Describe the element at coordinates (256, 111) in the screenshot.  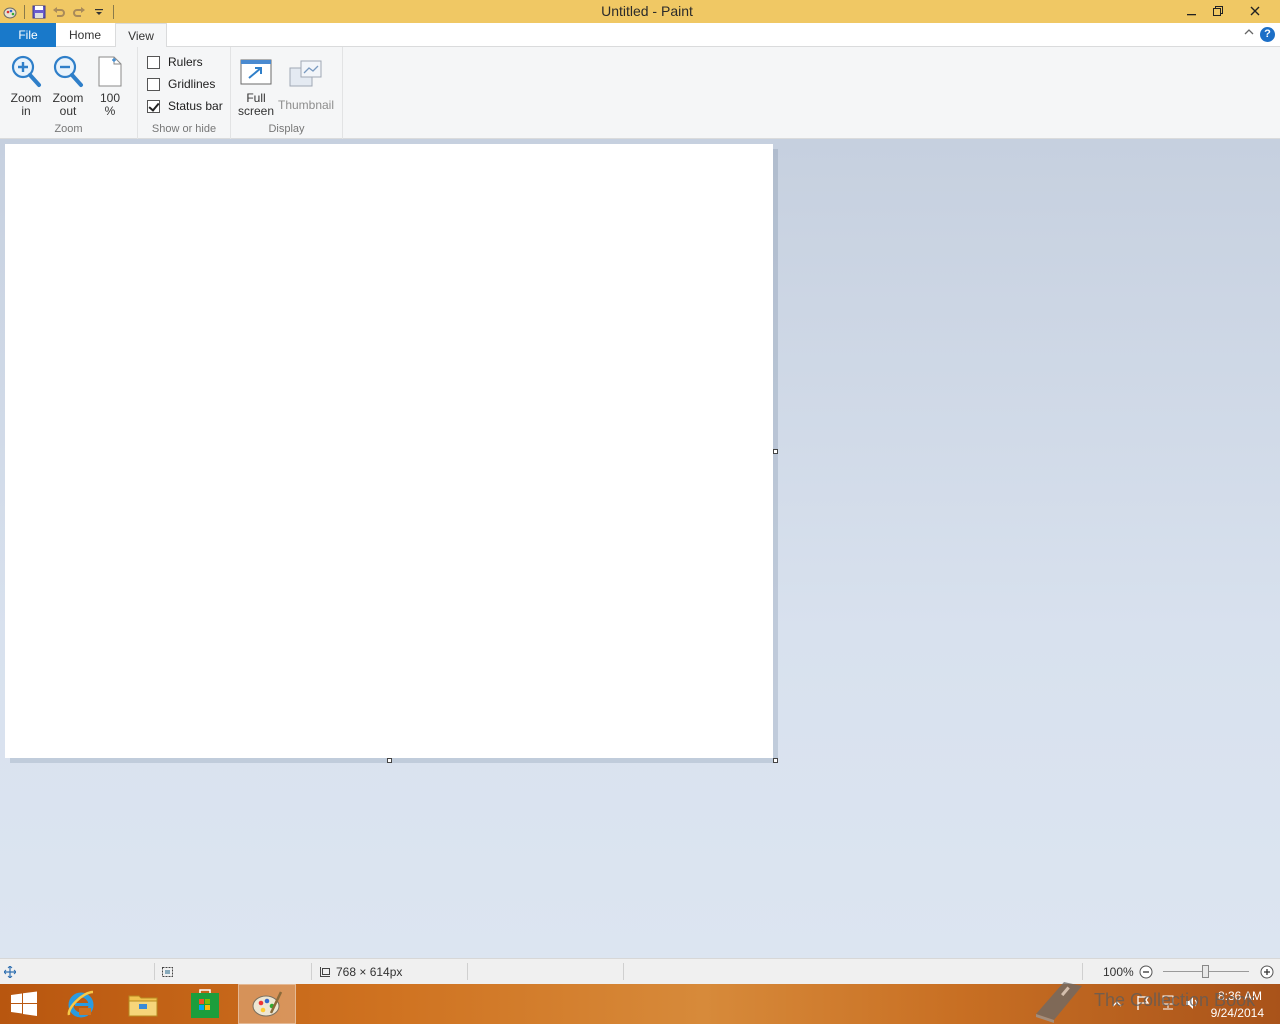
I see `full-screen-label-2: screen` at that location.